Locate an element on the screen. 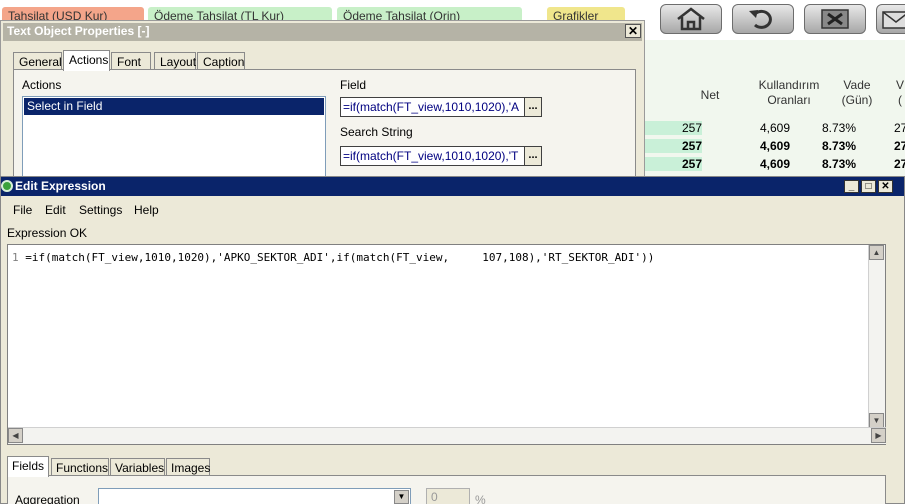 Image resolution: width=905 pixels, height=504 pixels. clear-button is located at coordinates (835, 19).